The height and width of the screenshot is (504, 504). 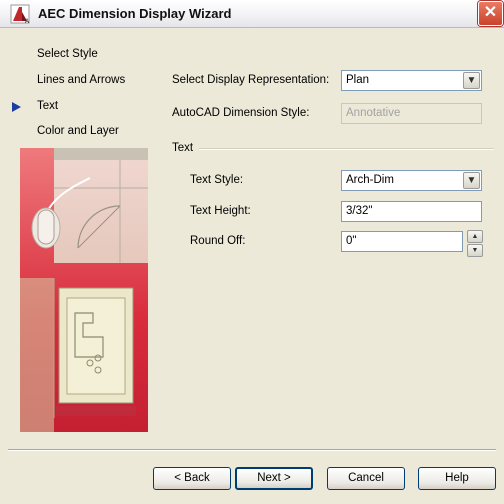 I want to click on text-group-label: Text, so click(x=183, y=148).